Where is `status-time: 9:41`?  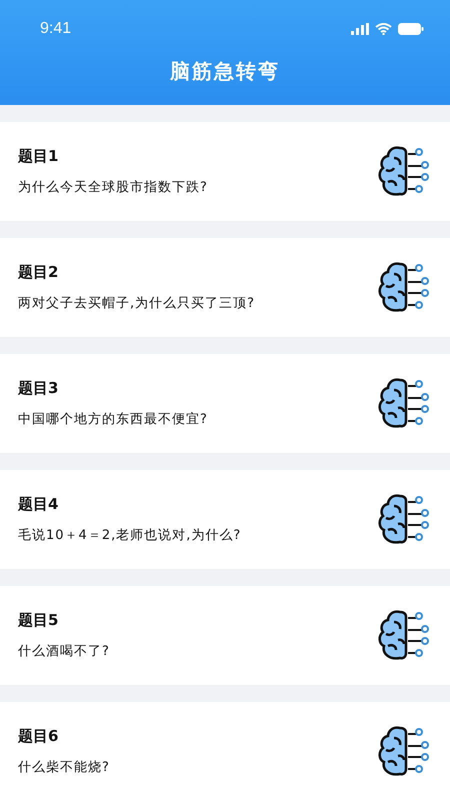
status-time: 9:41 is located at coordinates (56, 29).